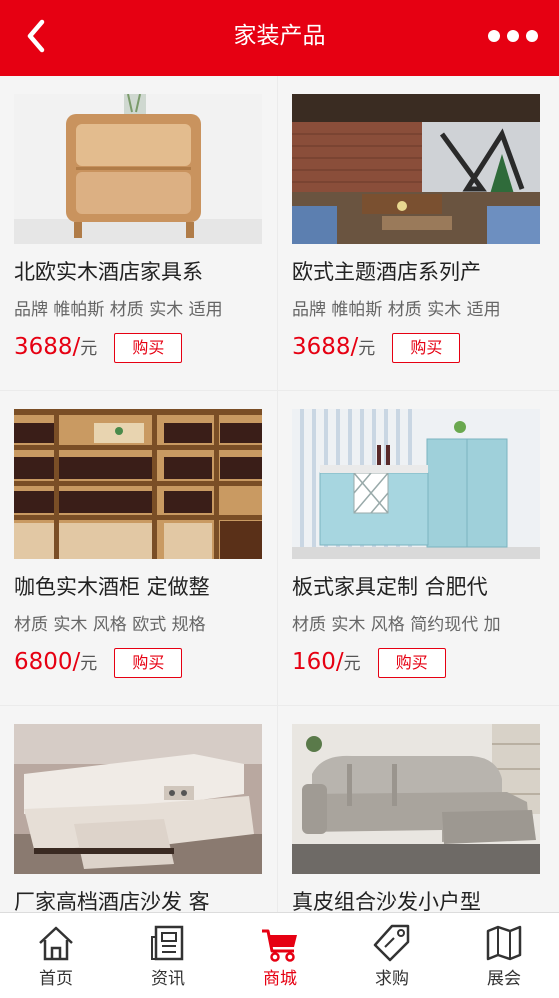 The height and width of the screenshot is (998, 559). Describe the element at coordinates (56, 979) in the screenshot. I see `tab-home-label: 首页` at that location.